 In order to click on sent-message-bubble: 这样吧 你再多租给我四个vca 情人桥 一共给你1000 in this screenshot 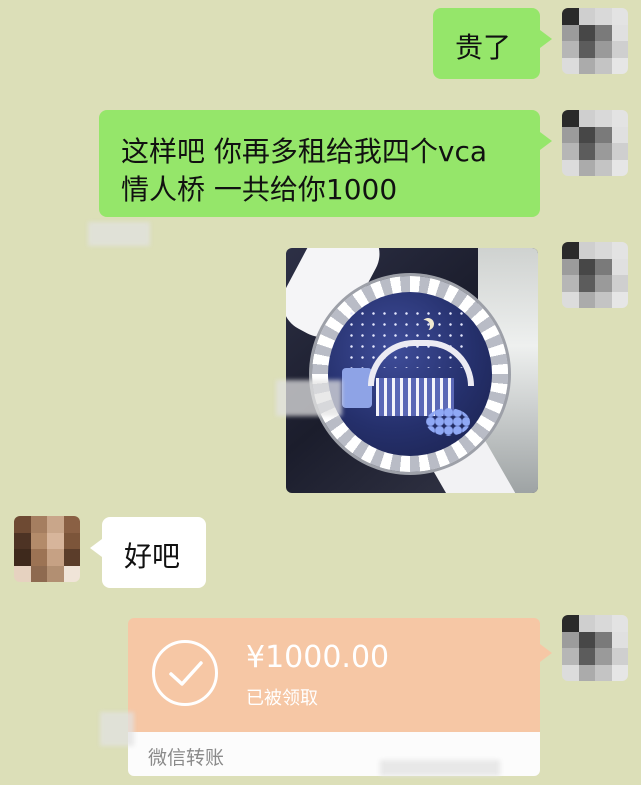, I will do `click(325, 163)`.